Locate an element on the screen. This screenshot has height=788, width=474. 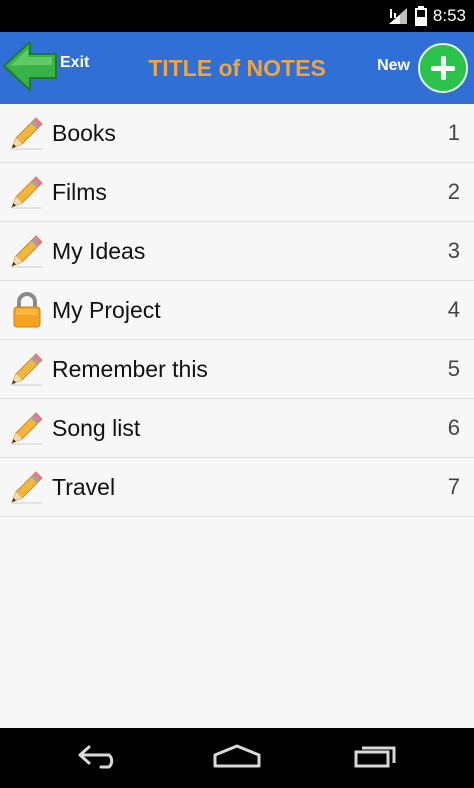
home-icon is located at coordinates (237, 758).